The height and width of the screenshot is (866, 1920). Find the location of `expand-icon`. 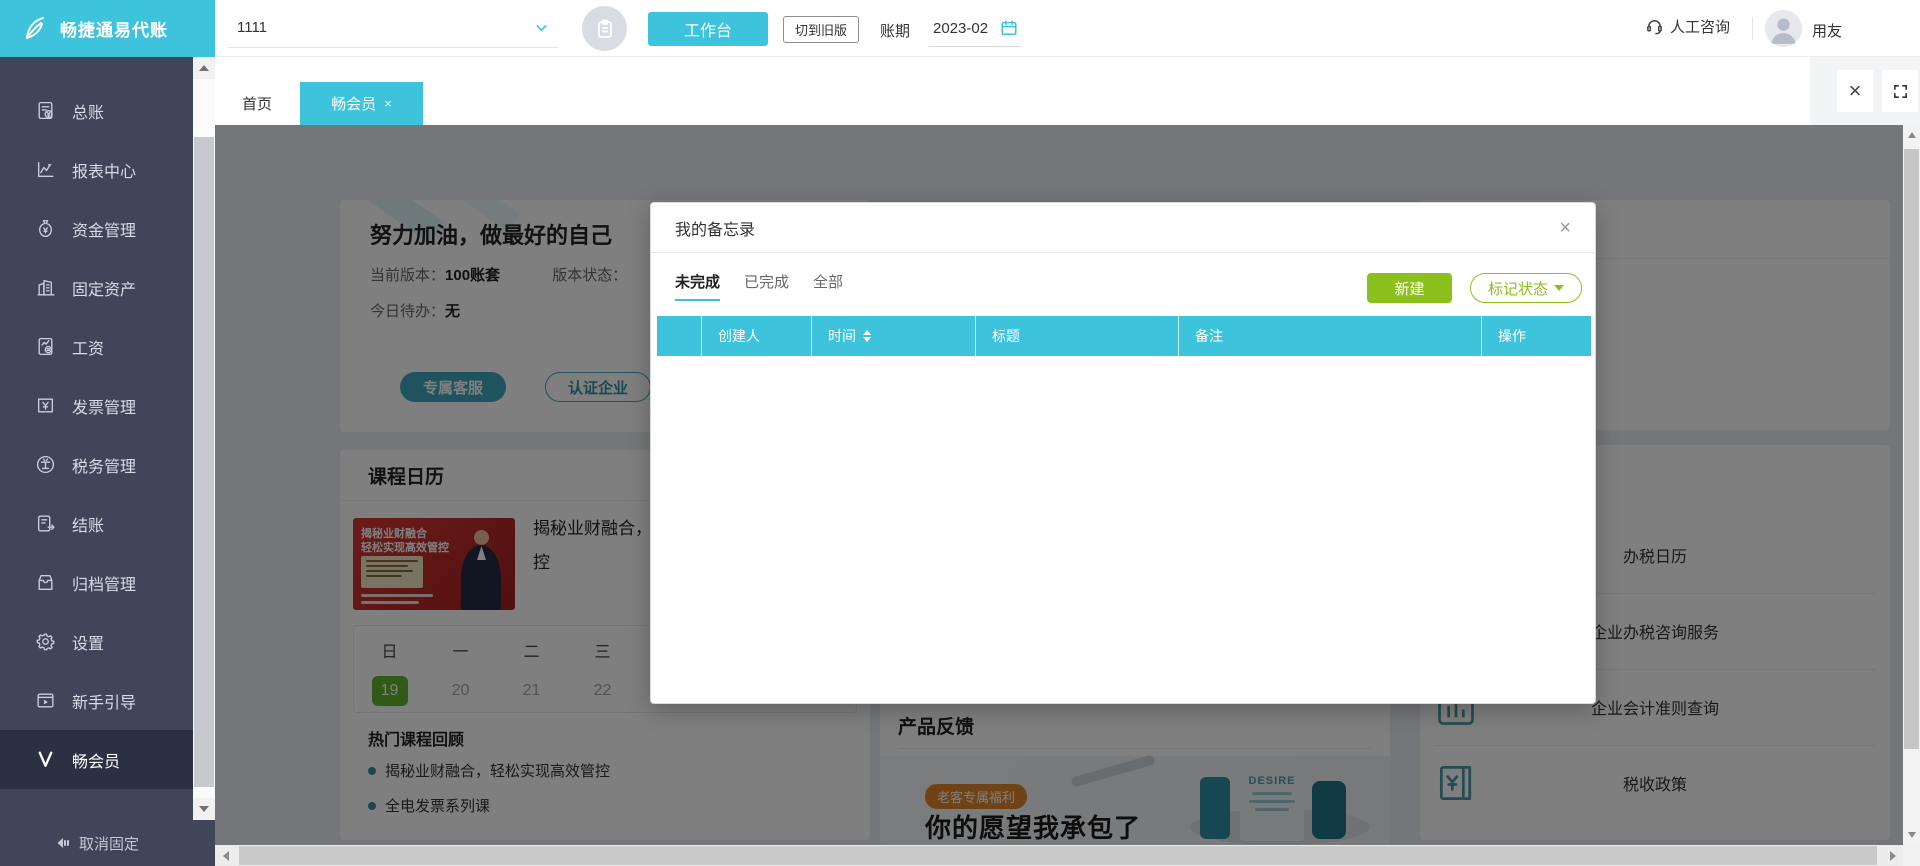

expand-icon is located at coordinates (1900, 91).